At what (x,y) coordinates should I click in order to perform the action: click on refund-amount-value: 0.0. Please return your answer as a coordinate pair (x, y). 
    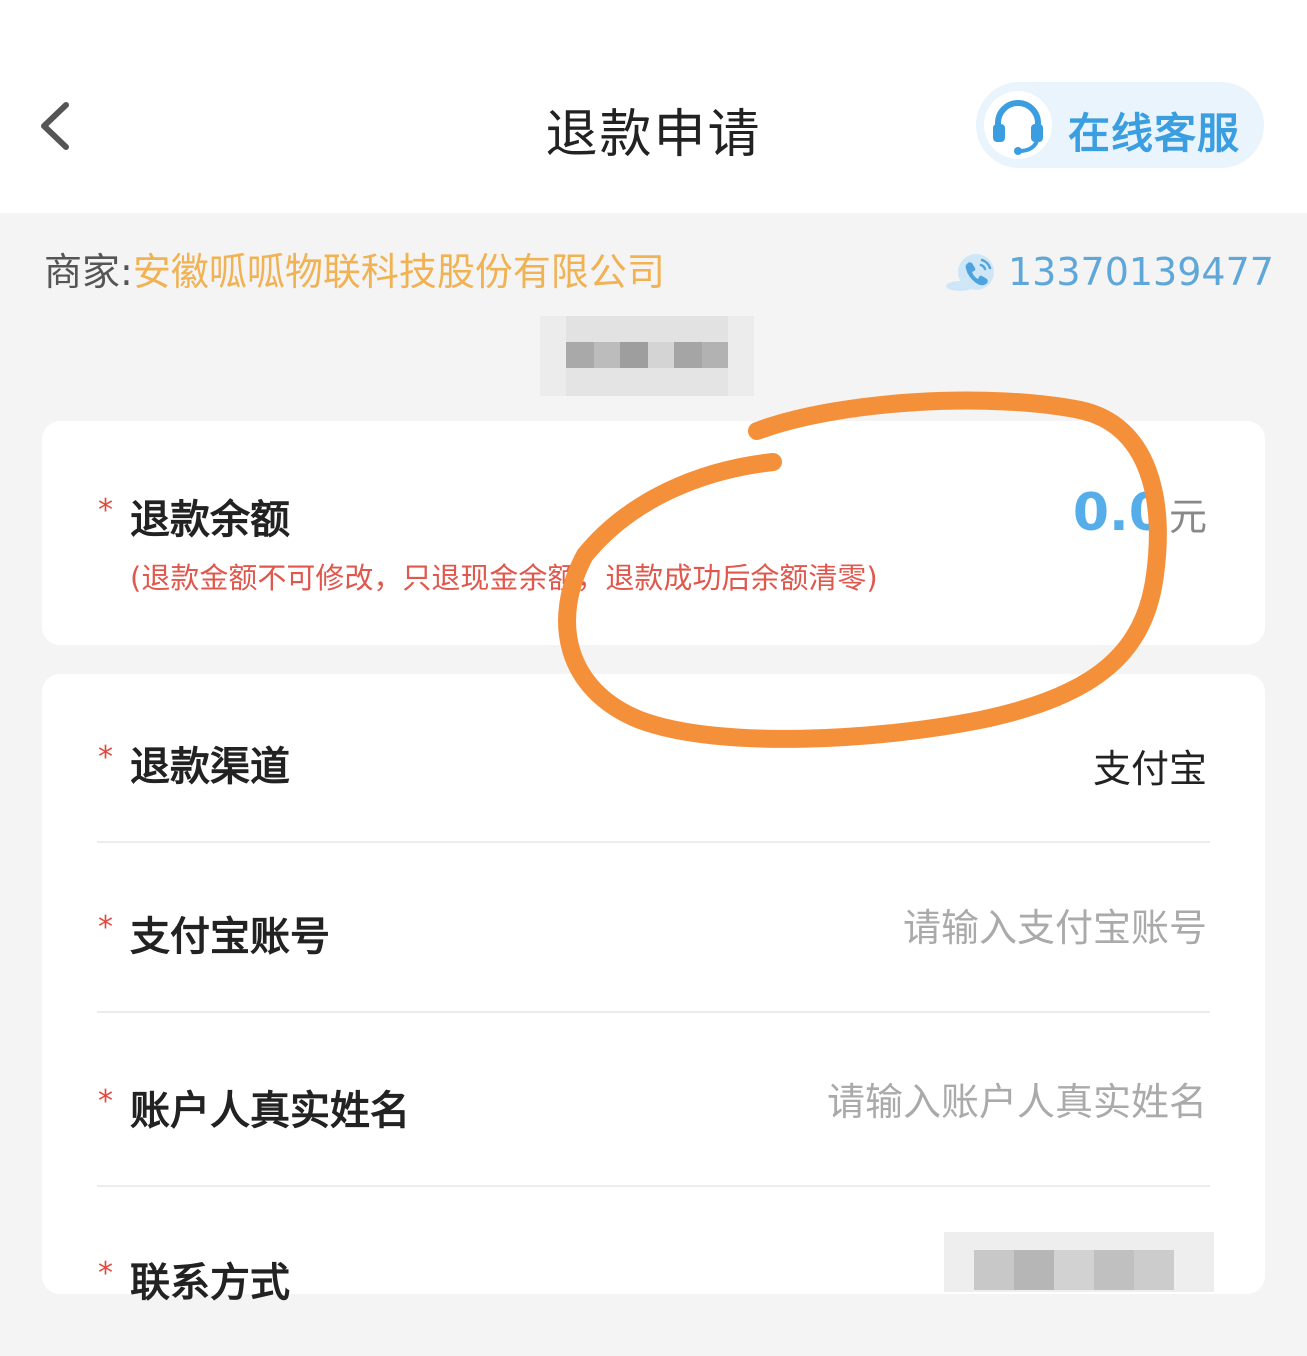
    Looking at the image, I should click on (1118, 513).